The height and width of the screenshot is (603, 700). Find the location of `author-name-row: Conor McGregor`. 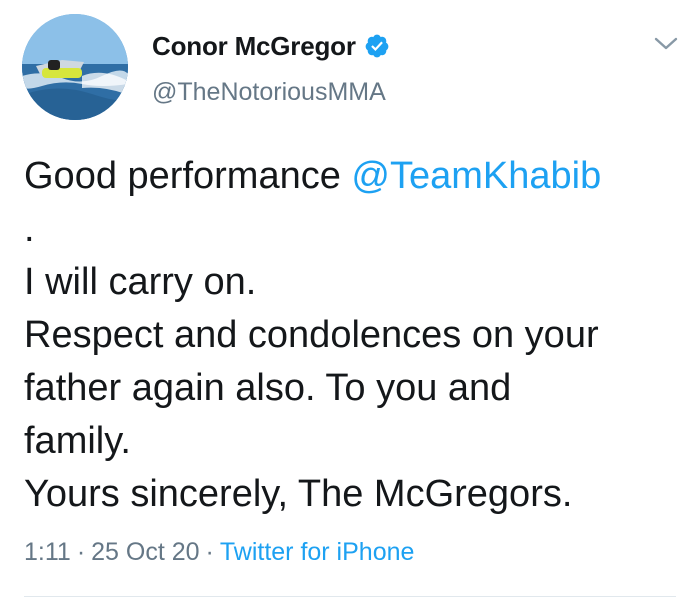

author-name-row: Conor McGregor is located at coordinates (271, 46).